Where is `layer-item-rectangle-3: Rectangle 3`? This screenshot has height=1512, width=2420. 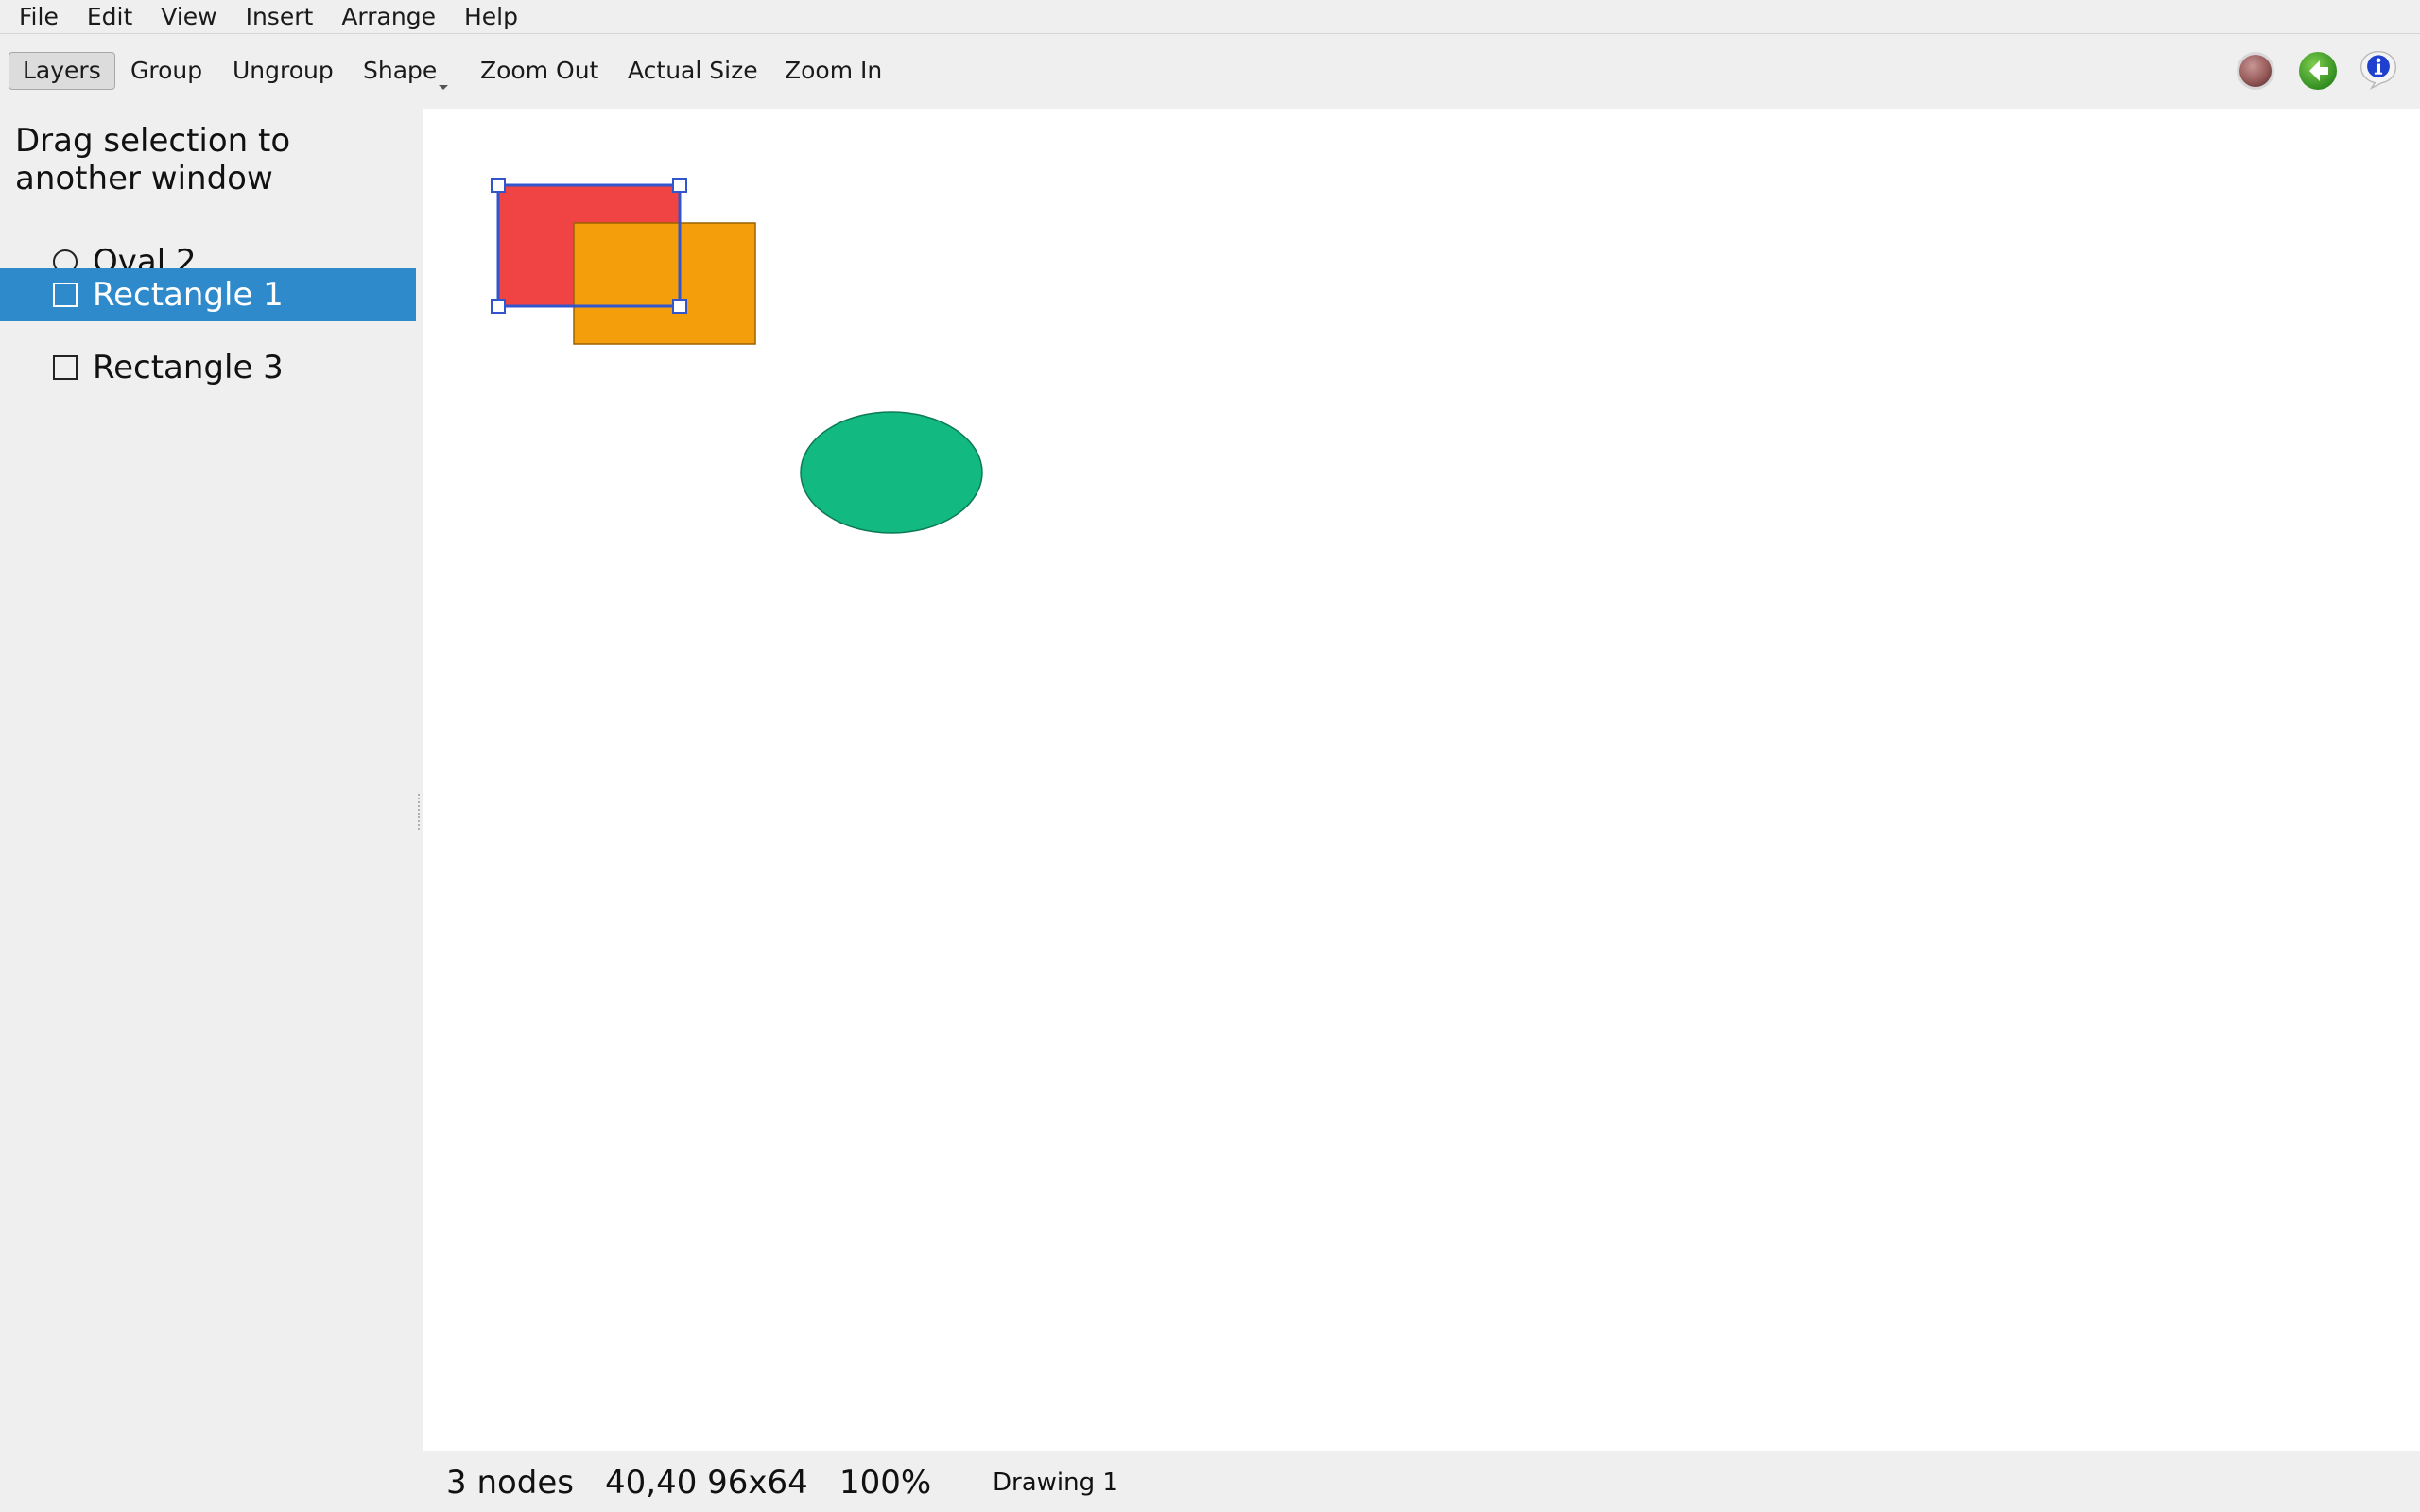 layer-item-rectangle-3: Rectangle 3 is located at coordinates (208, 367).